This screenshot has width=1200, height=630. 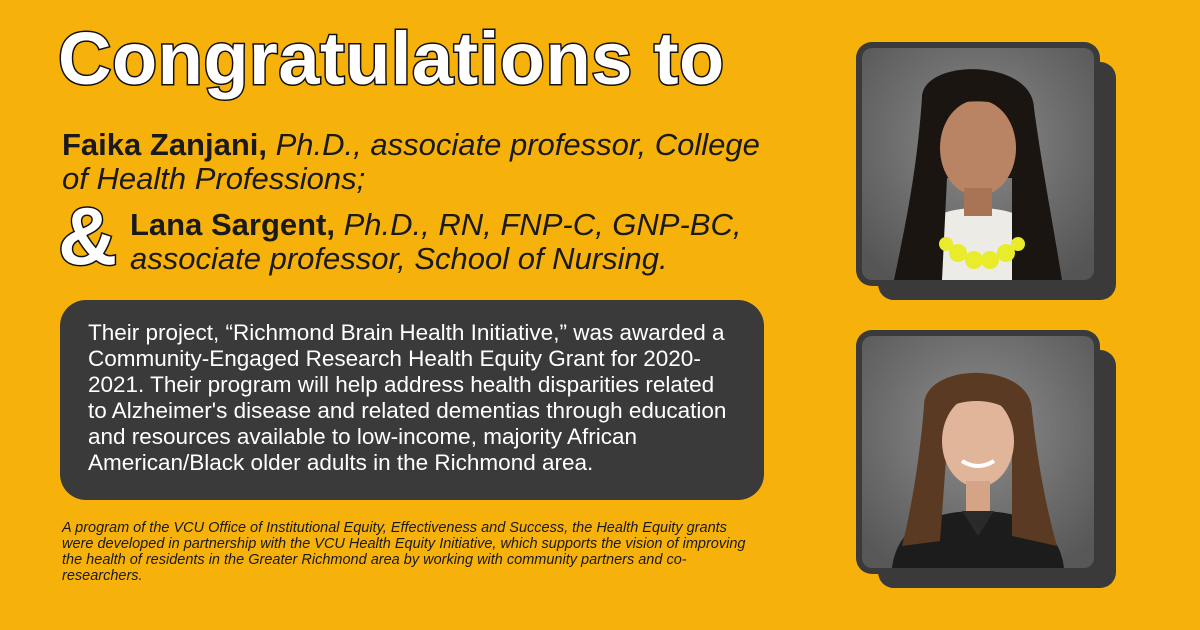 What do you see at coordinates (232, 224) in the screenshot?
I see `recipient-2-name: Lana Sargent,` at bounding box center [232, 224].